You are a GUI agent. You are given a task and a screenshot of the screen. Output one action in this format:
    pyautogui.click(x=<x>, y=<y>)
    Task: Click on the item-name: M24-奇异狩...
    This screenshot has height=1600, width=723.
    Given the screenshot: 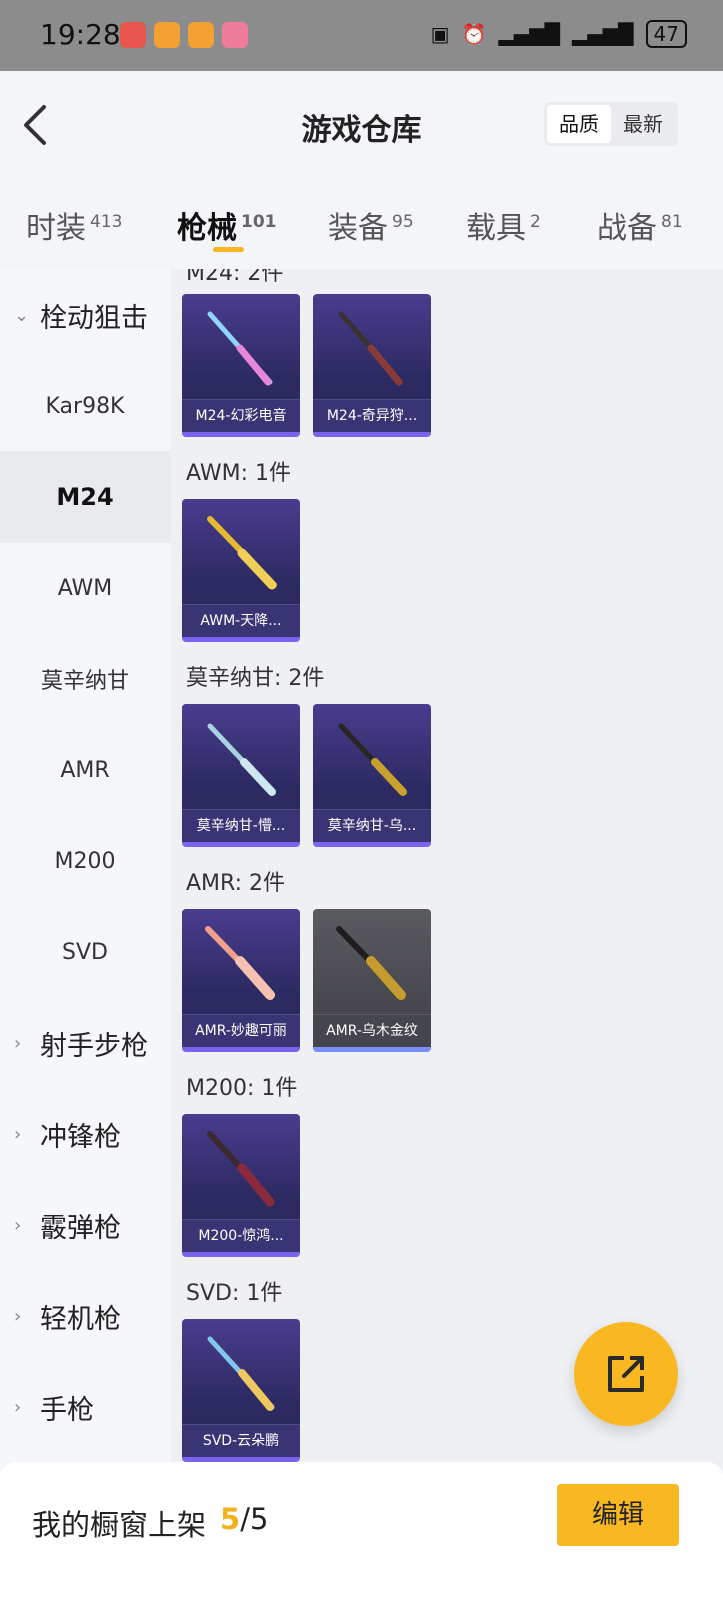 What is the action you would take?
    pyautogui.click(x=372, y=415)
    